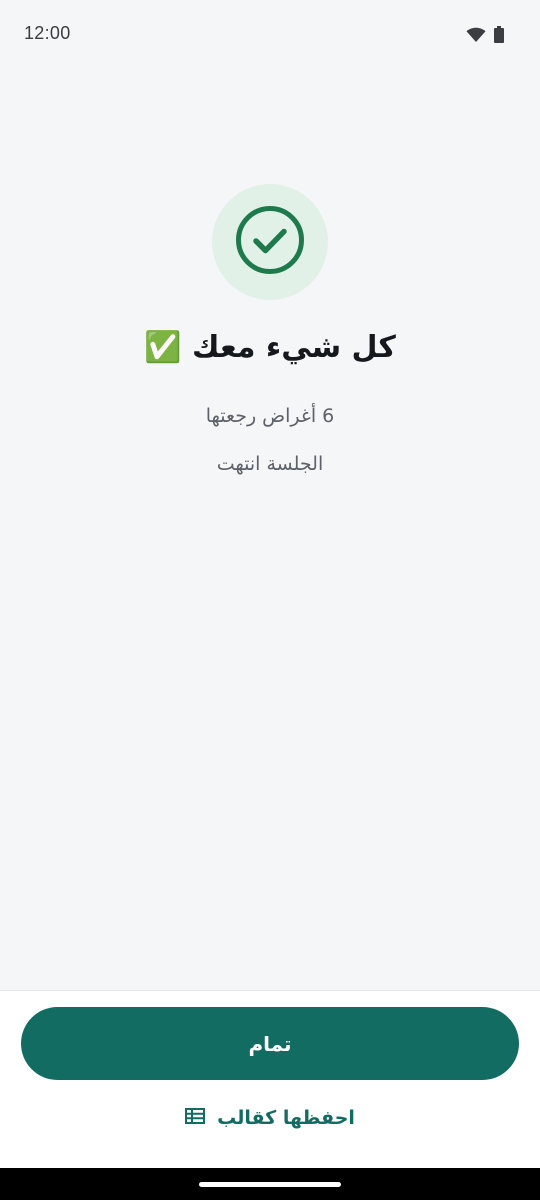 This screenshot has width=540, height=1200. I want to click on check-circle-icon, so click(270, 242).